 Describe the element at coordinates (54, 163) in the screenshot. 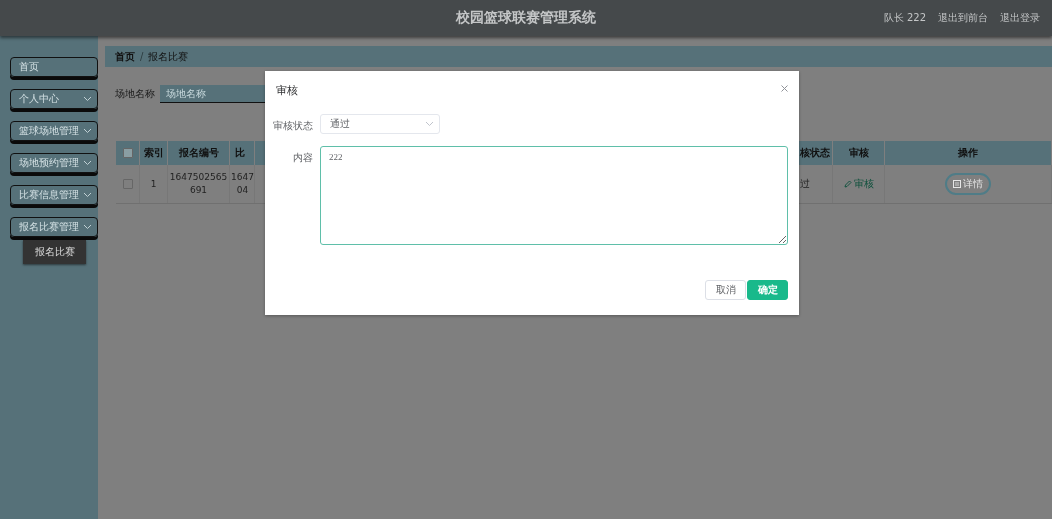

I see `menu-item: 场地预约管理` at that location.